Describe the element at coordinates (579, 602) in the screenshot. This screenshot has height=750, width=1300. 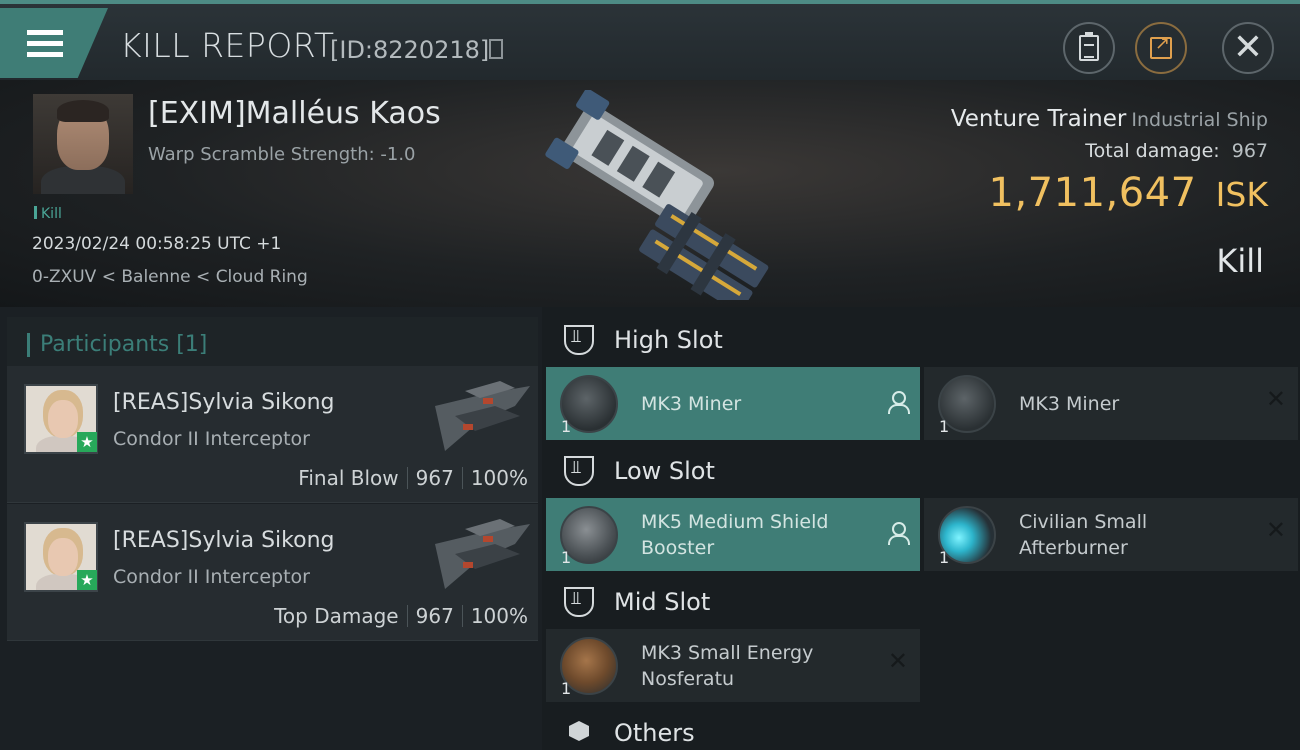
I see `mid-slot-icon` at that location.